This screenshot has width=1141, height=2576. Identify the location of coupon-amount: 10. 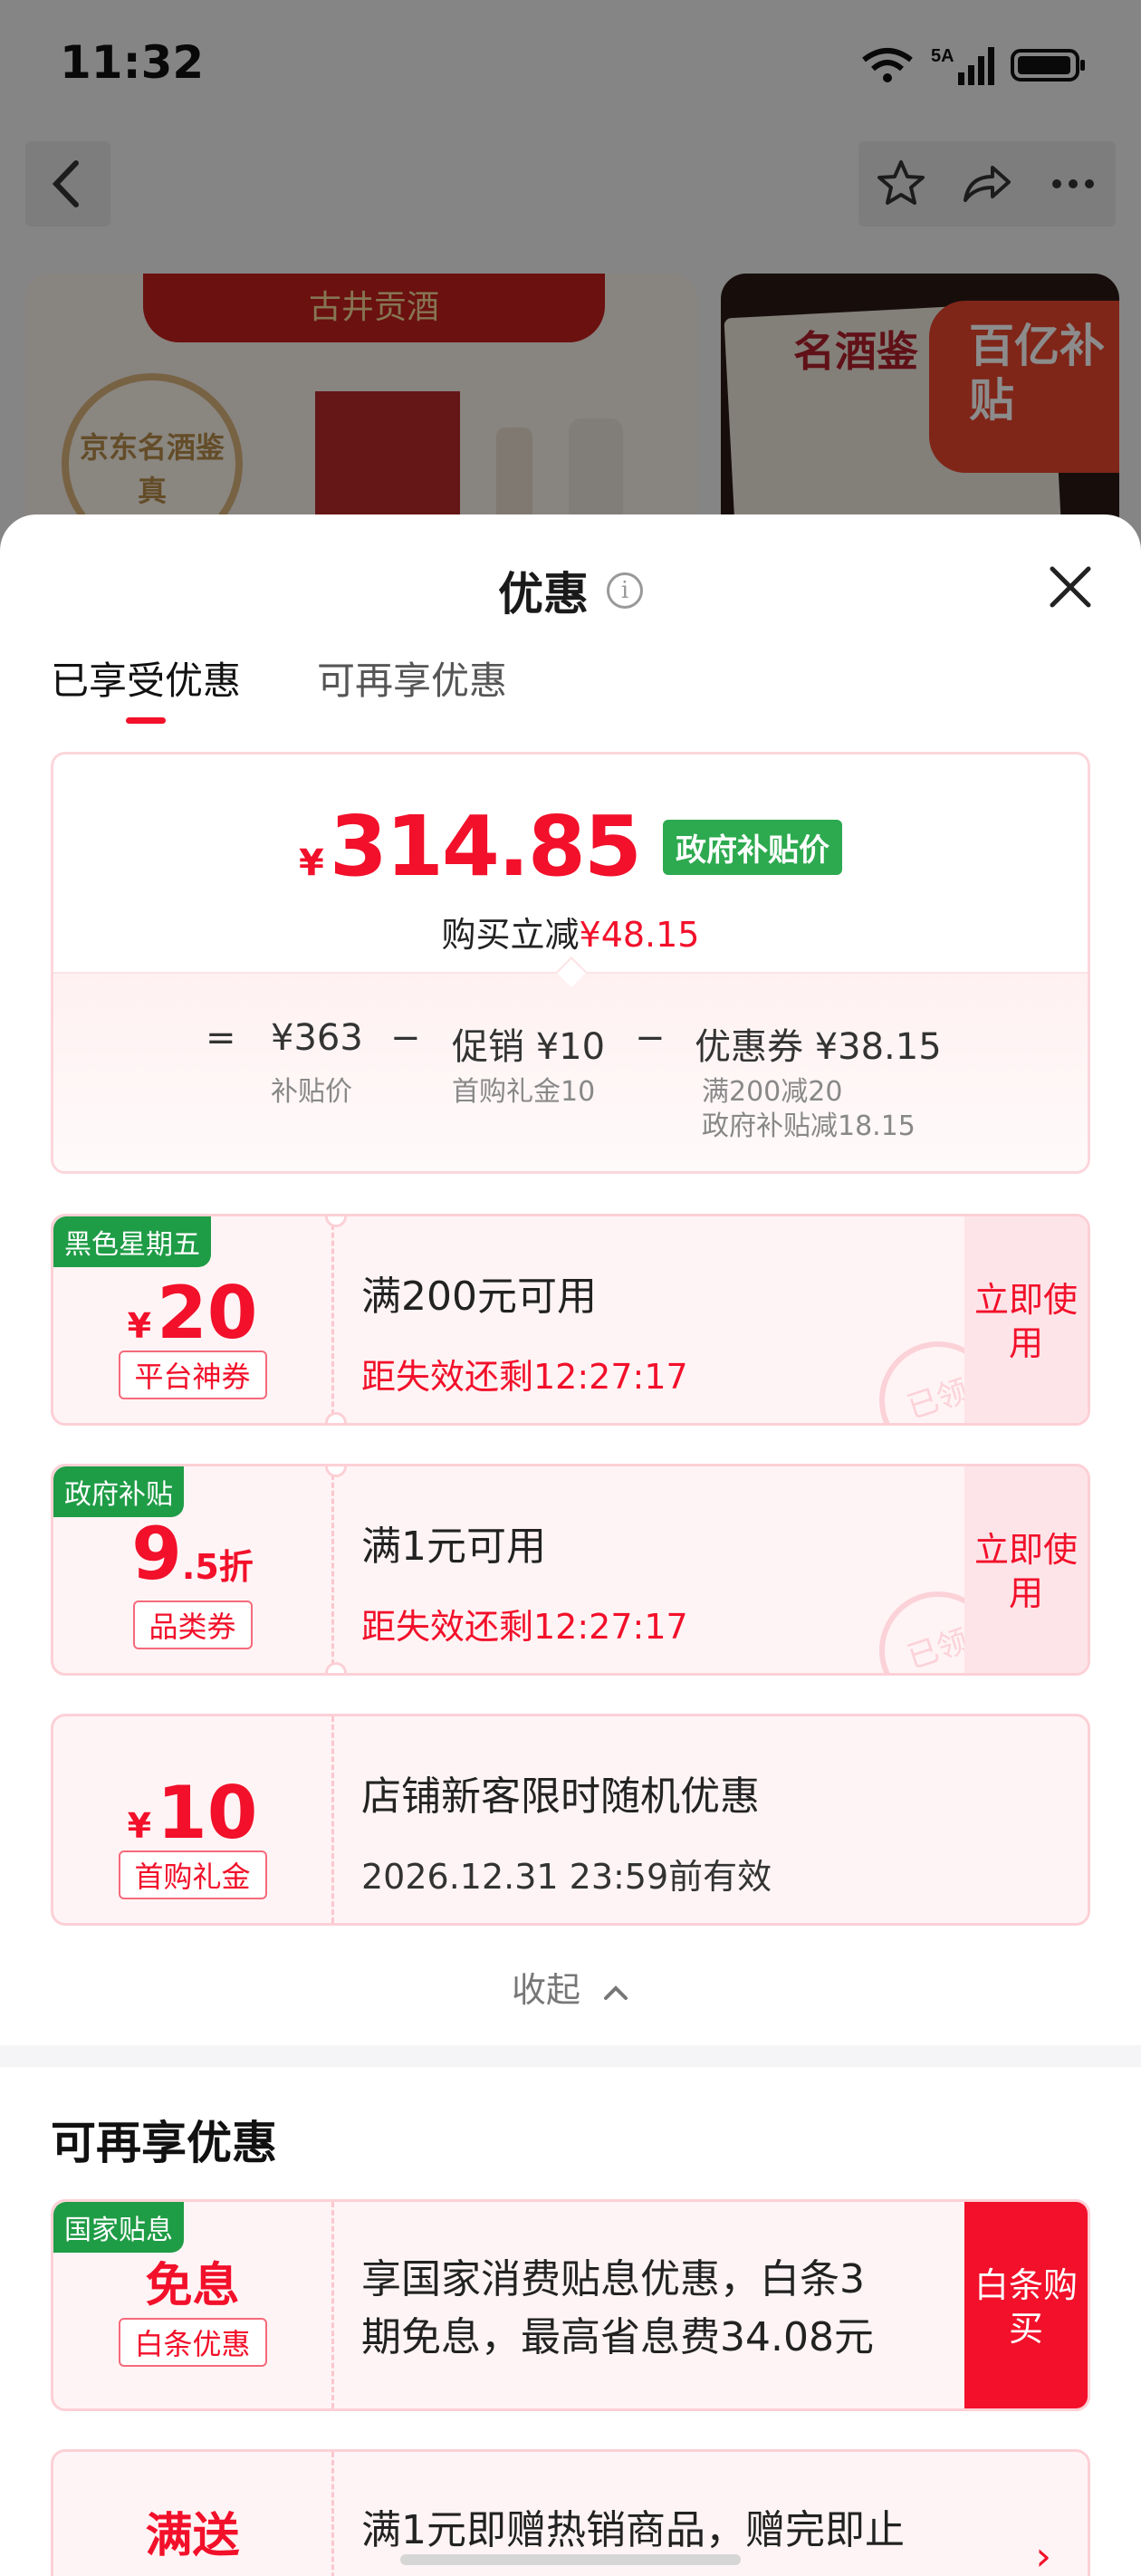
(207, 1813).